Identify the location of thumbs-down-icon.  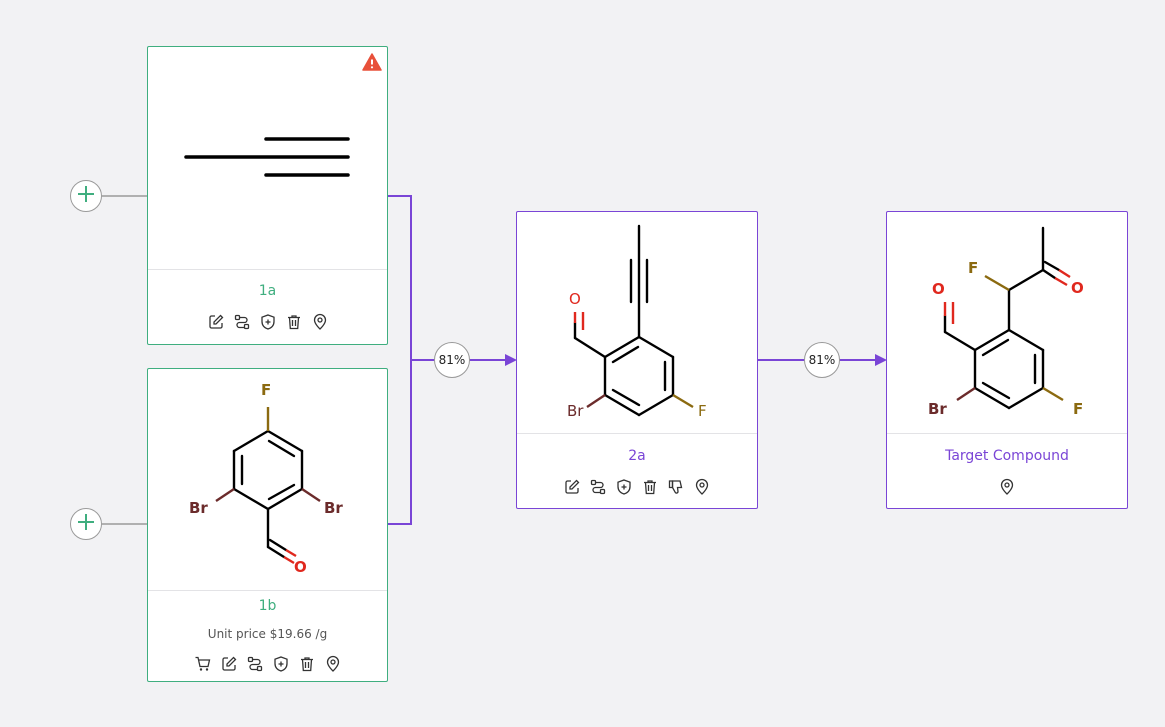
(676, 487).